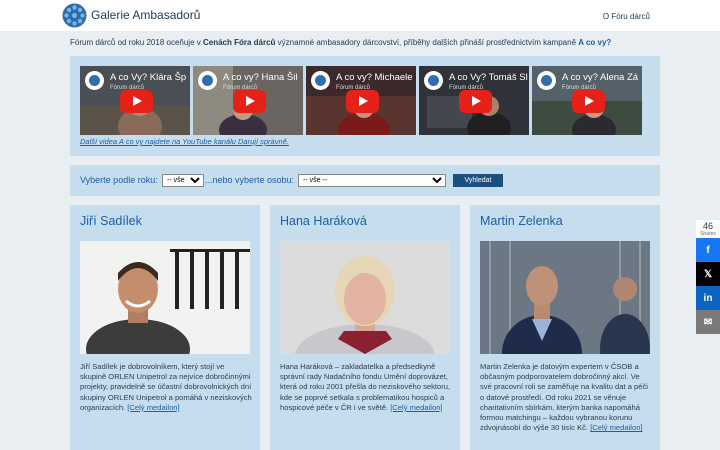 This screenshot has width=720, height=450. I want to click on video-thumbnail: A co vy? Michaele Fórum dárců, so click(361, 100).